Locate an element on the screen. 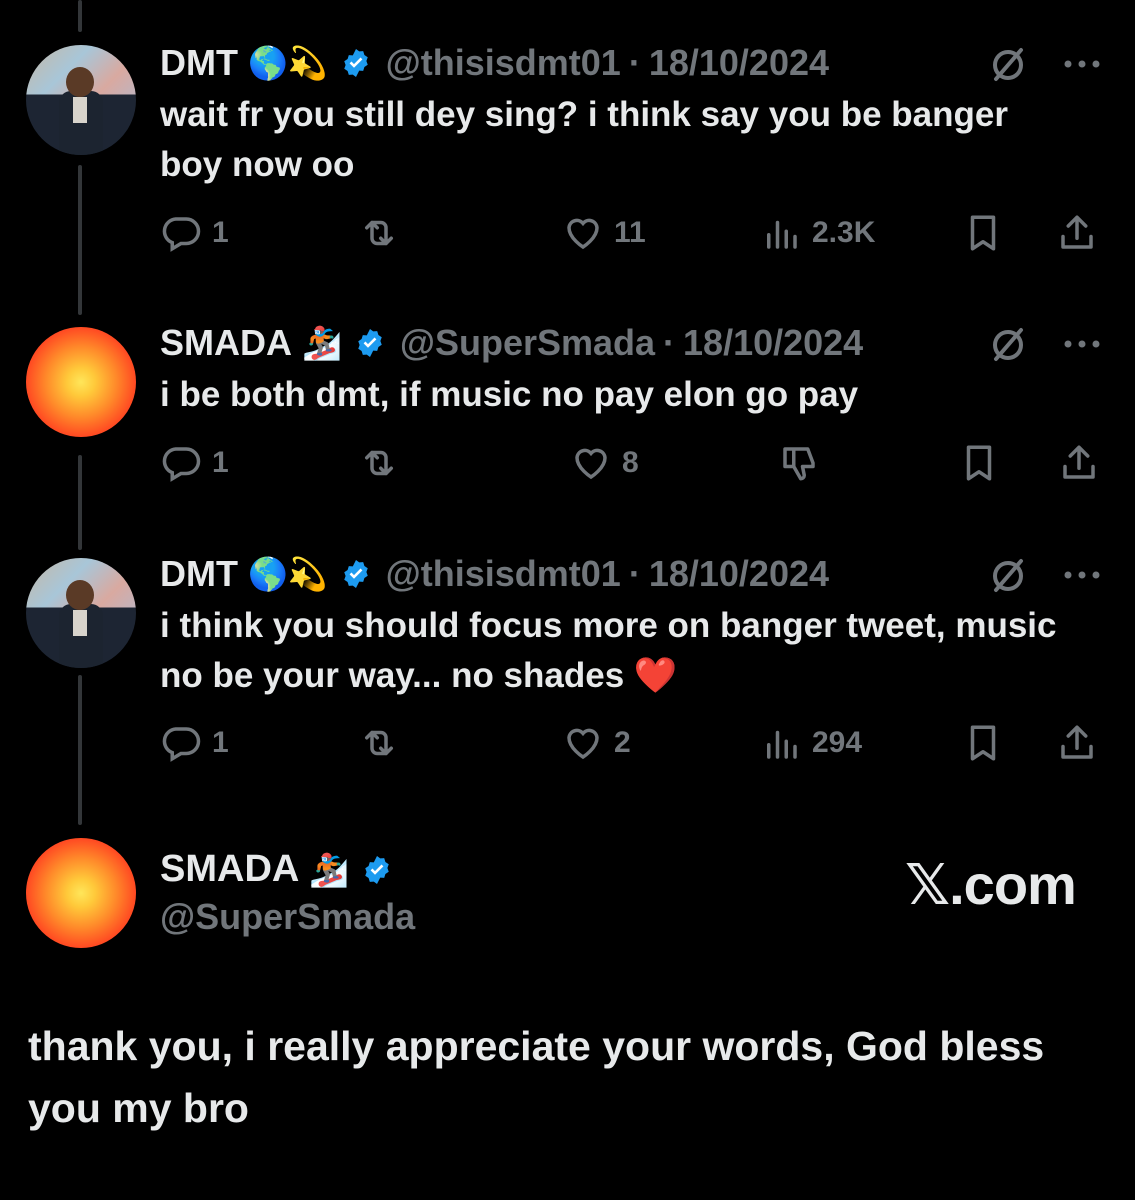 The image size is (1135, 1200). like-button: 2 is located at coordinates (596, 743).